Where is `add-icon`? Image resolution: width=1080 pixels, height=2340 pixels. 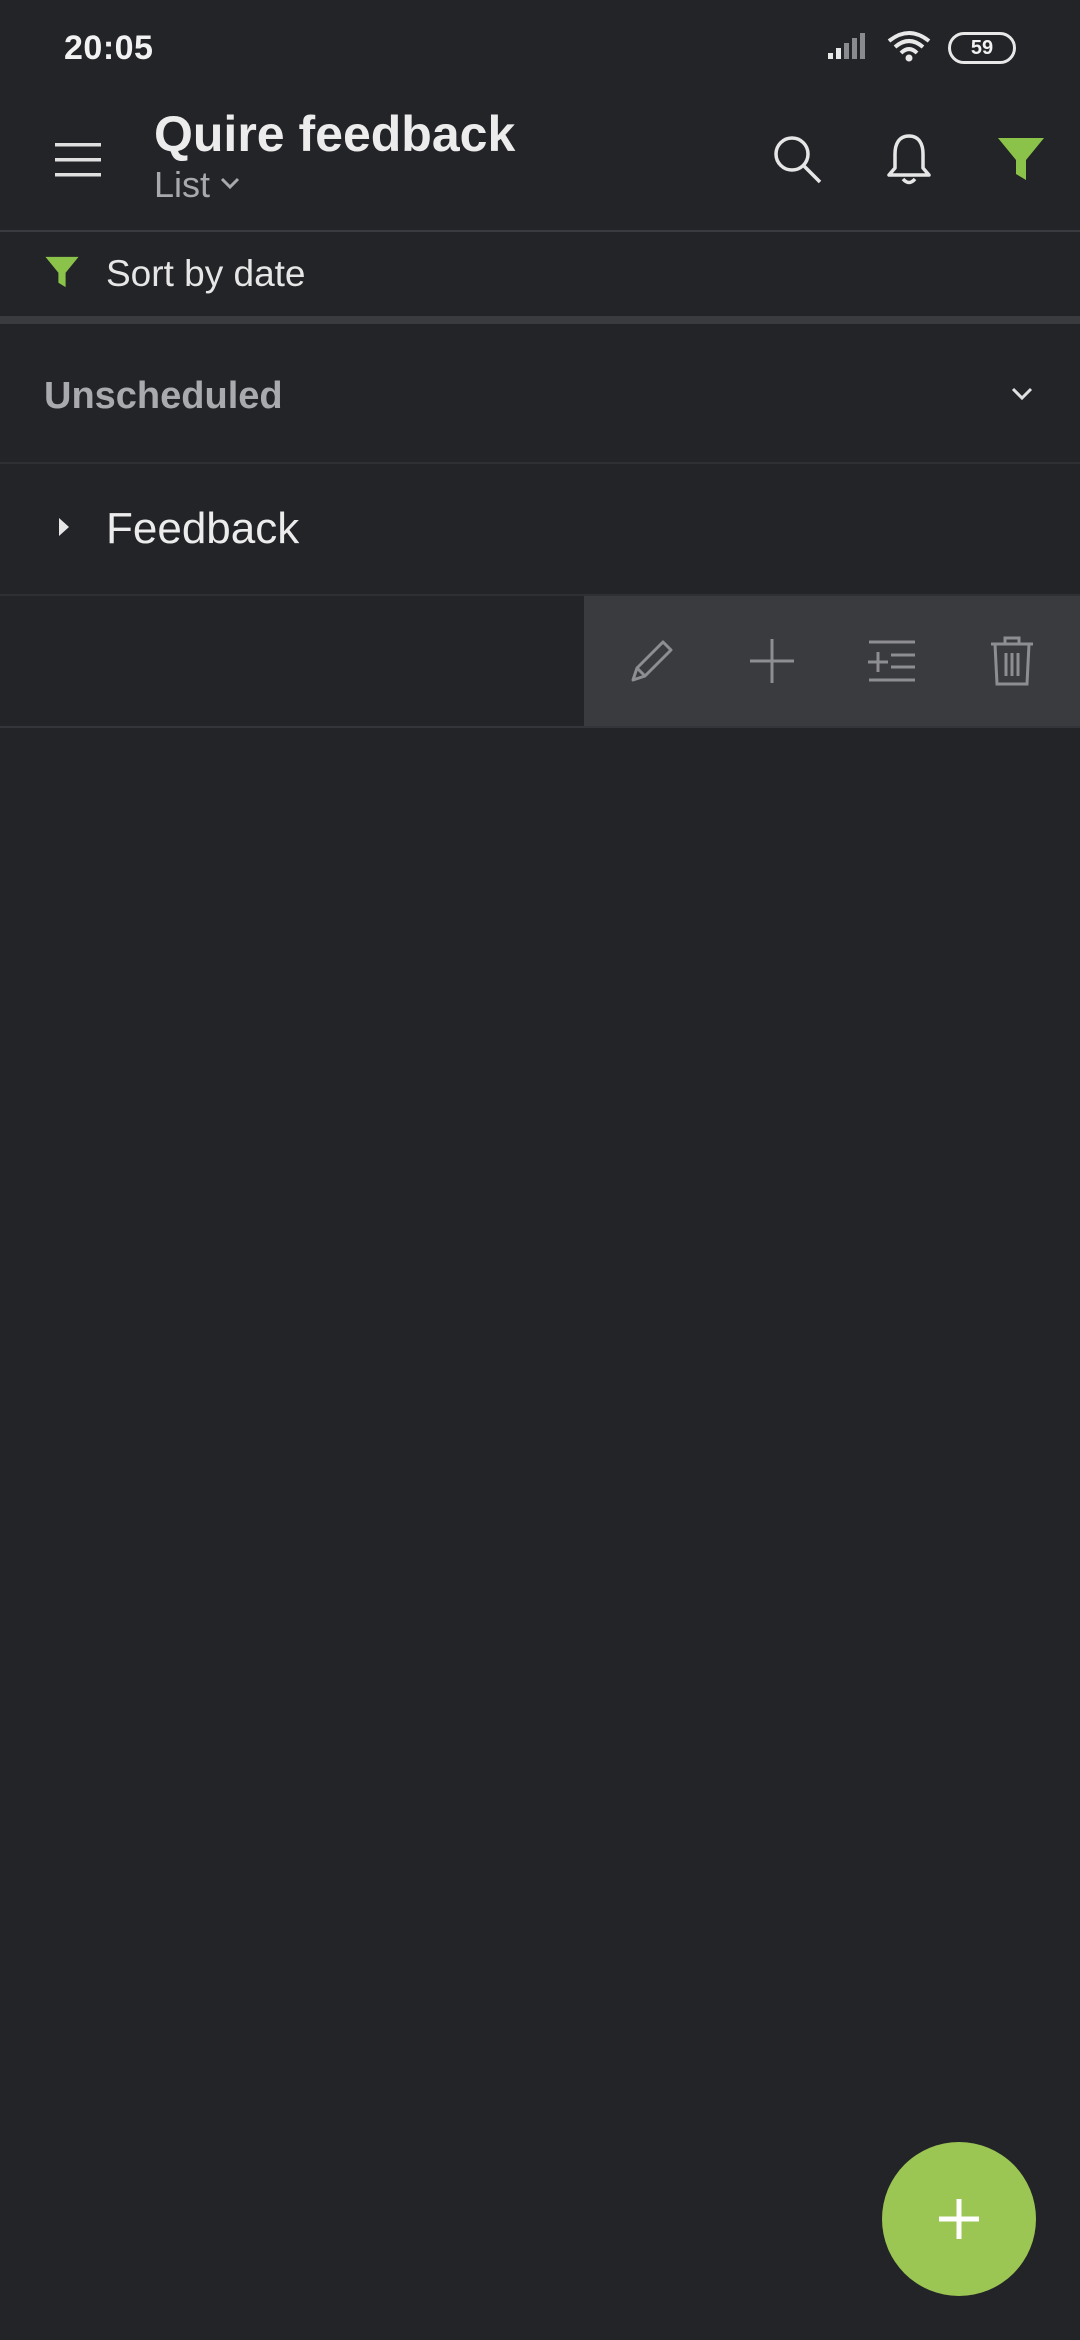 add-icon is located at coordinates (772, 661).